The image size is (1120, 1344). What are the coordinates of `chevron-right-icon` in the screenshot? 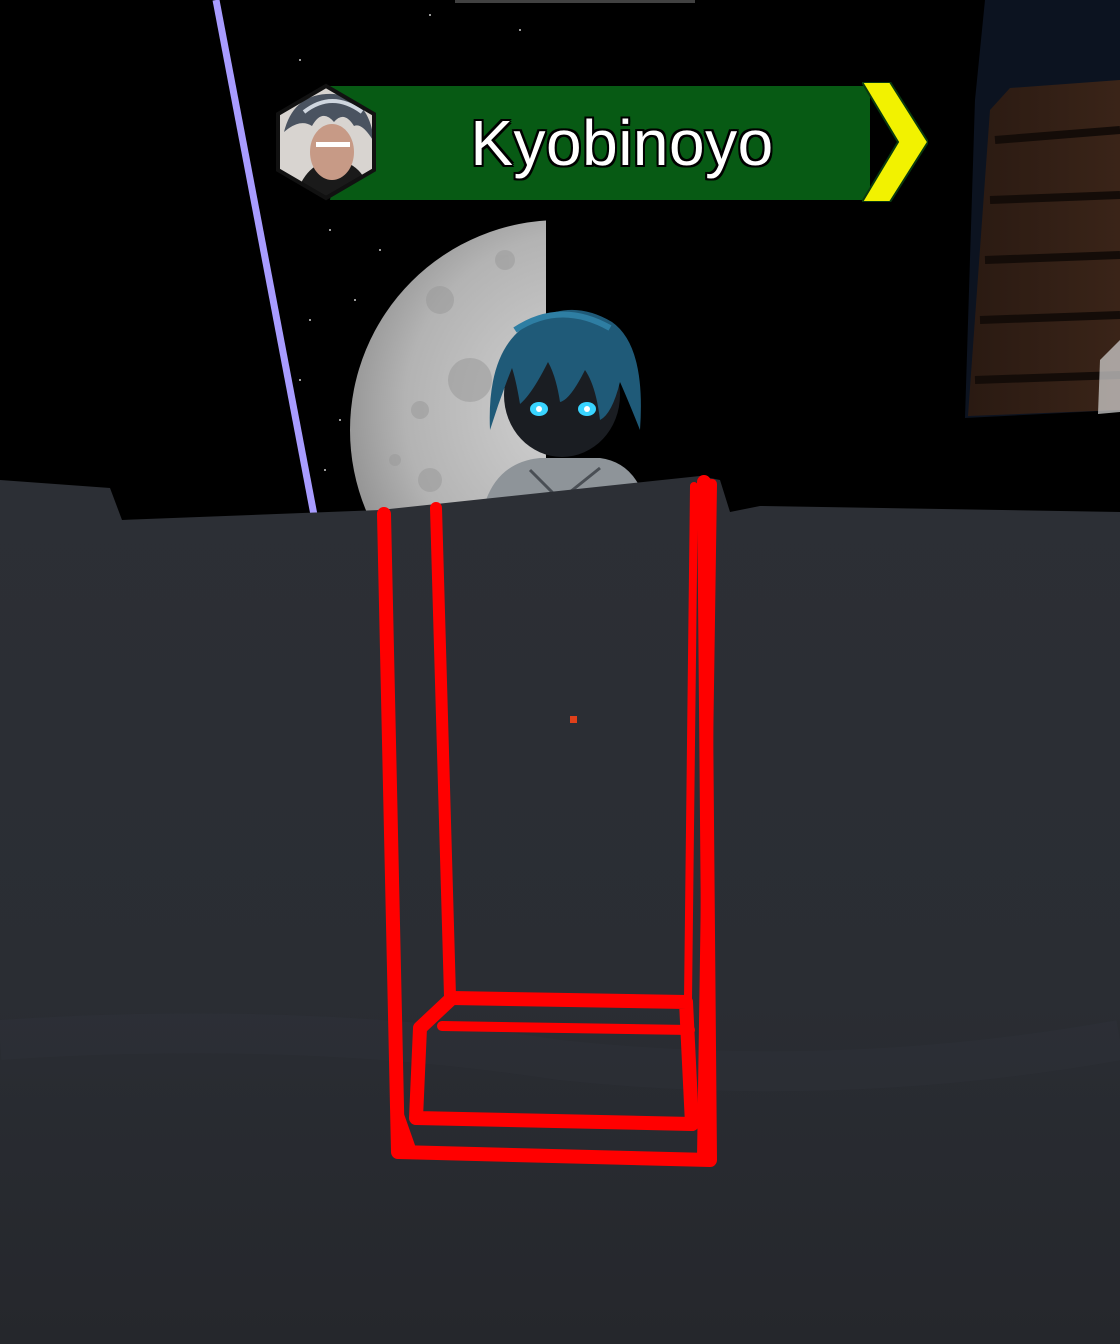 It's located at (895, 142).